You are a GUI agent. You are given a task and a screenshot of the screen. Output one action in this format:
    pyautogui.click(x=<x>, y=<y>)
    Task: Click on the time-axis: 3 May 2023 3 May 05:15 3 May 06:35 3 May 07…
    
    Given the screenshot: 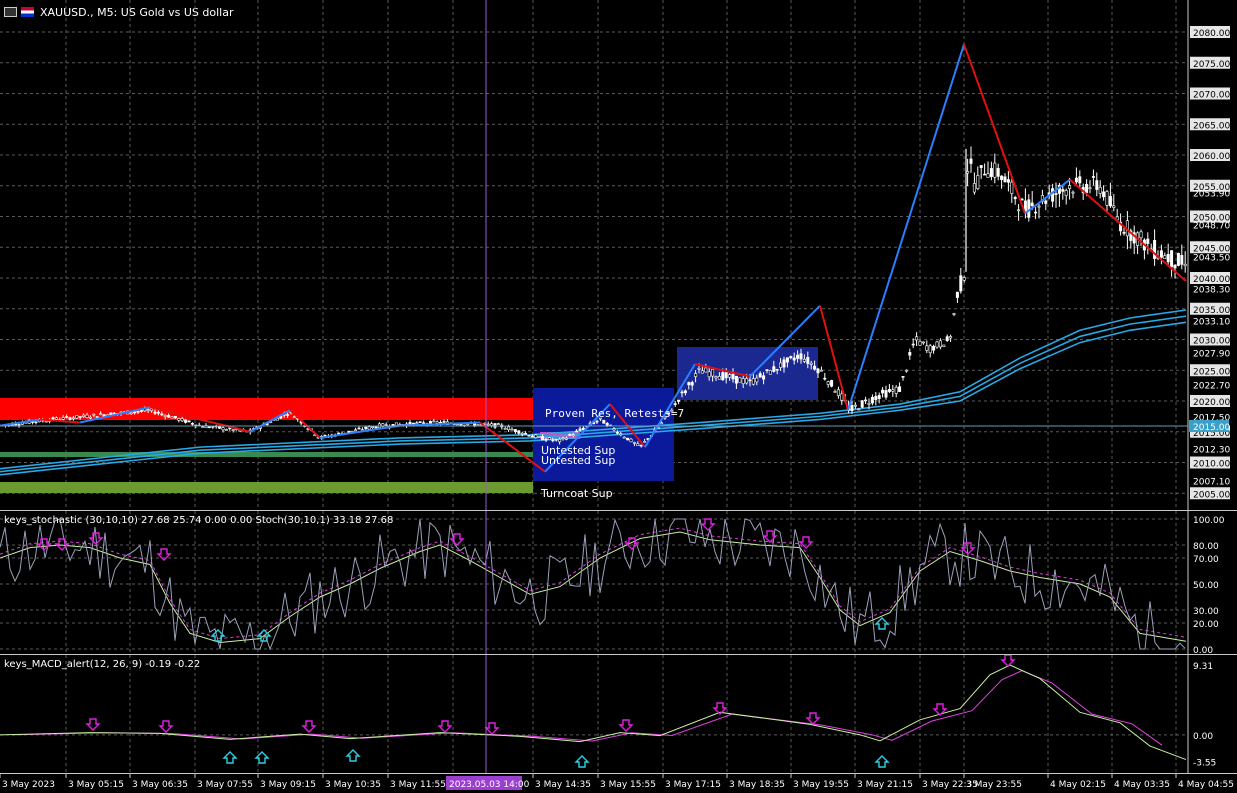 What is the action you would take?
    pyautogui.click(x=617, y=782)
    